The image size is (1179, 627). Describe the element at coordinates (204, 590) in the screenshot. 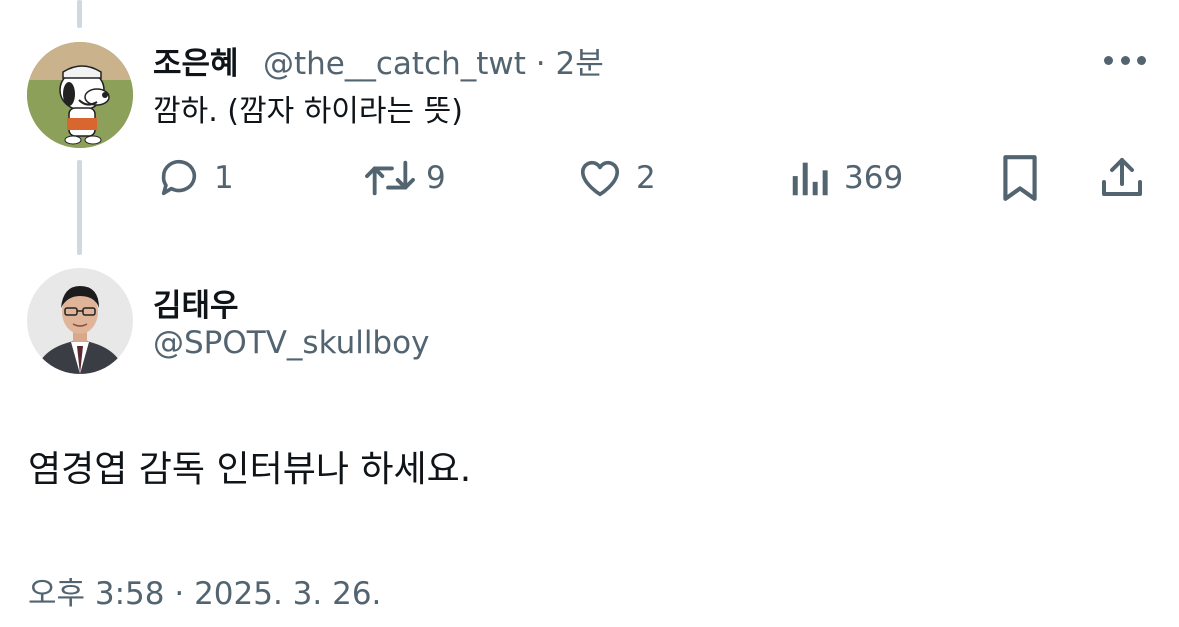

I see `tweet-timestamp: 오후 3:58 · 2025. 3. 26.` at that location.